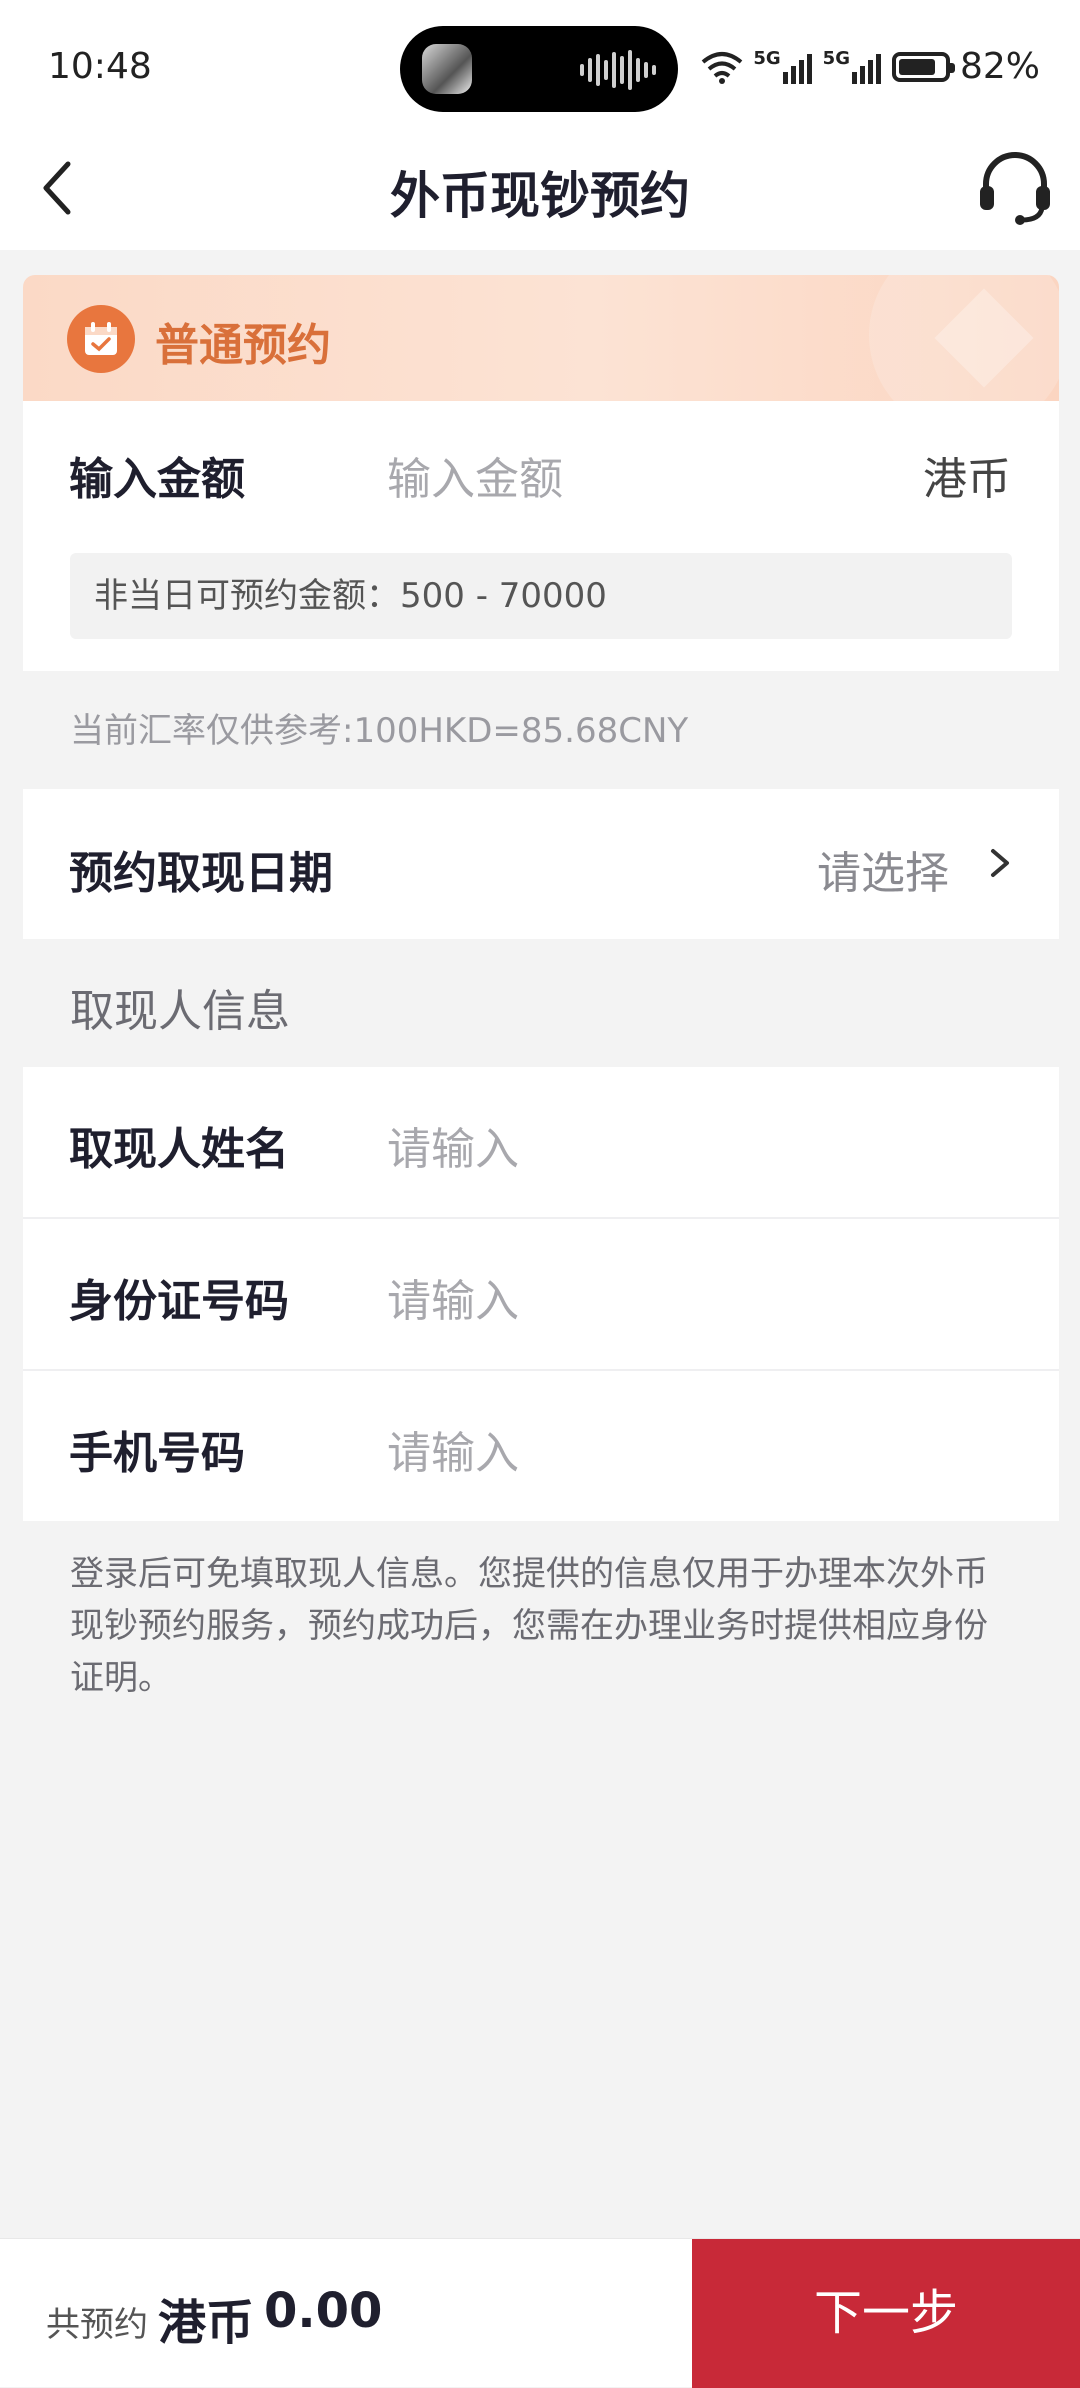 The image size is (1080, 2388). What do you see at coordinates (722, 67) in the screenshot?
I see `wifi-icon` at bounding box center [722, 67].